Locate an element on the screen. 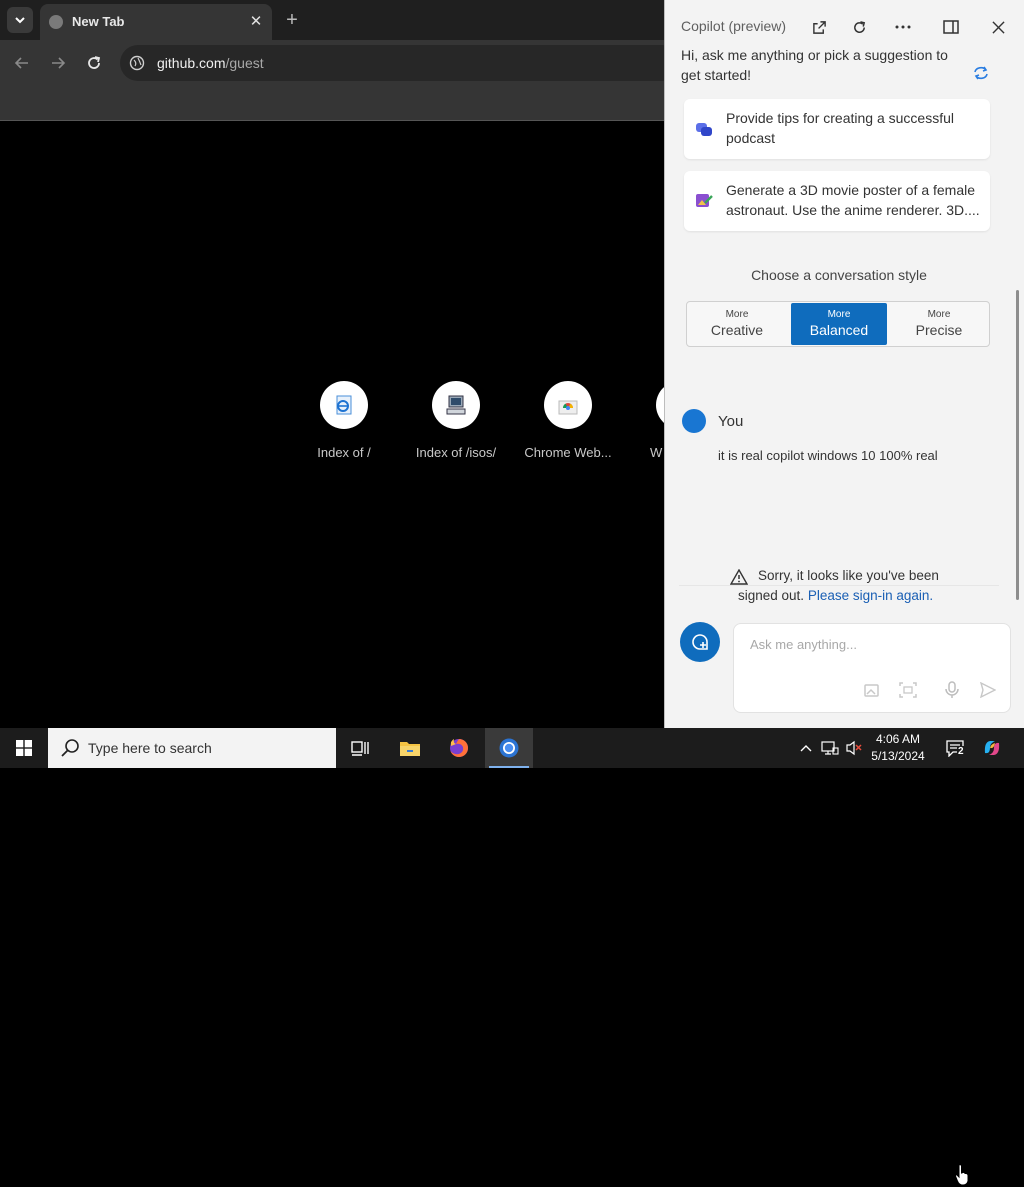 The width and height of the screenshot is (1024, 1187). shortcut-tile: Index of / is located at coordinates (344, 426).